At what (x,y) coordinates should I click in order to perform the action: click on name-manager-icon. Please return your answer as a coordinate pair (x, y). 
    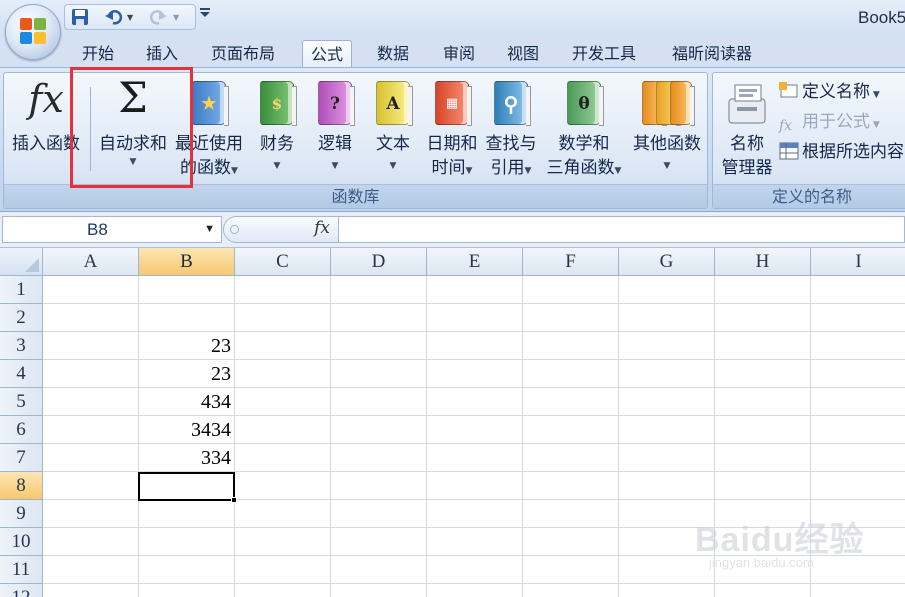
    Looking at the image, I should click on (747, 104).